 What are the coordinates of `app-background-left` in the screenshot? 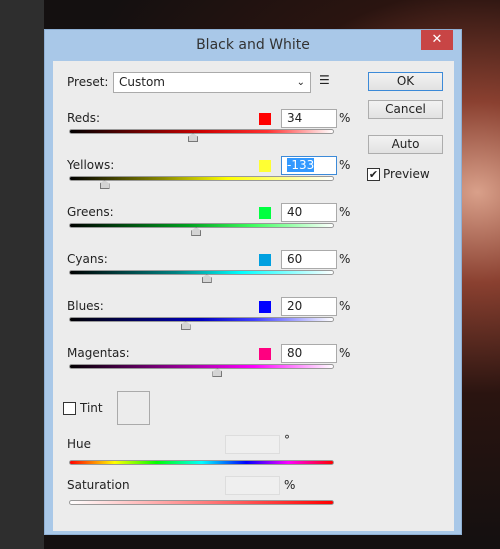 It's located at (22, 274).